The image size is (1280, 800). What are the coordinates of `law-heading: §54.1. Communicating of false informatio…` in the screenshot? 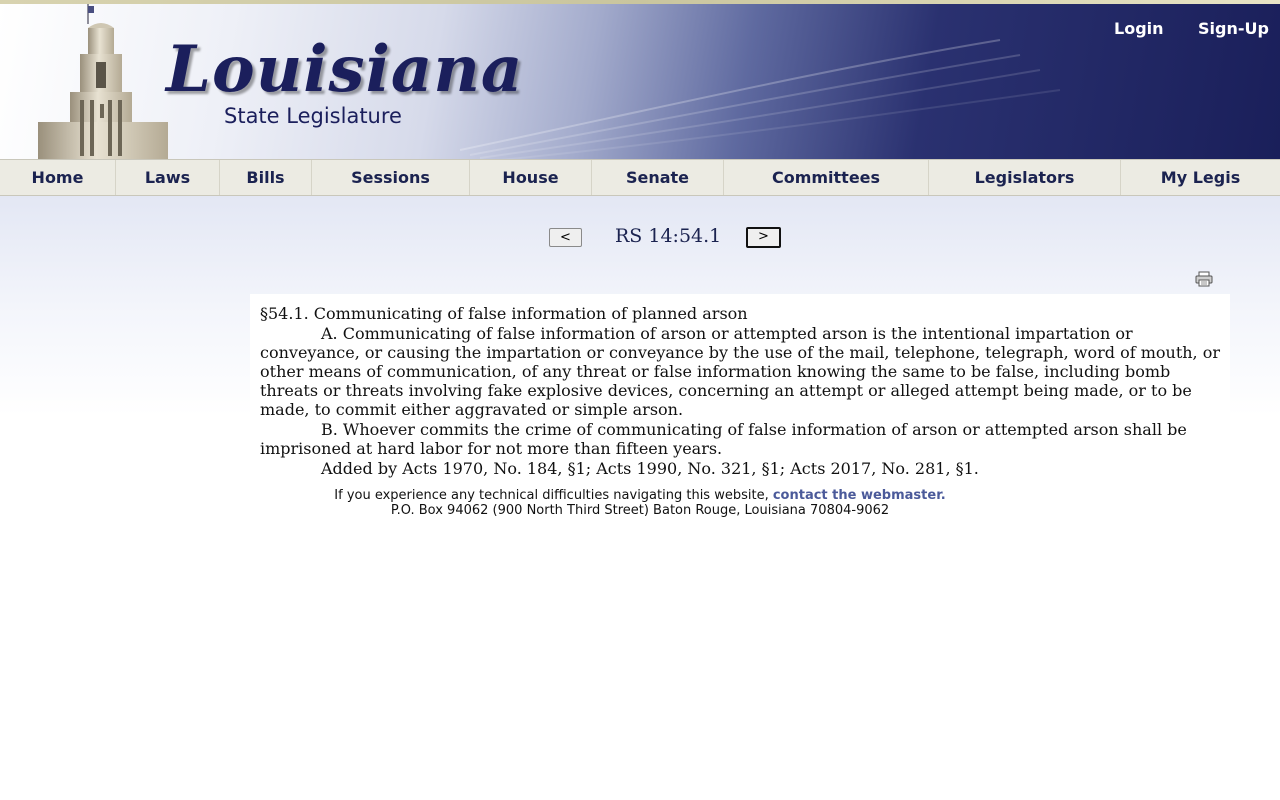 It's located at (504, 313).